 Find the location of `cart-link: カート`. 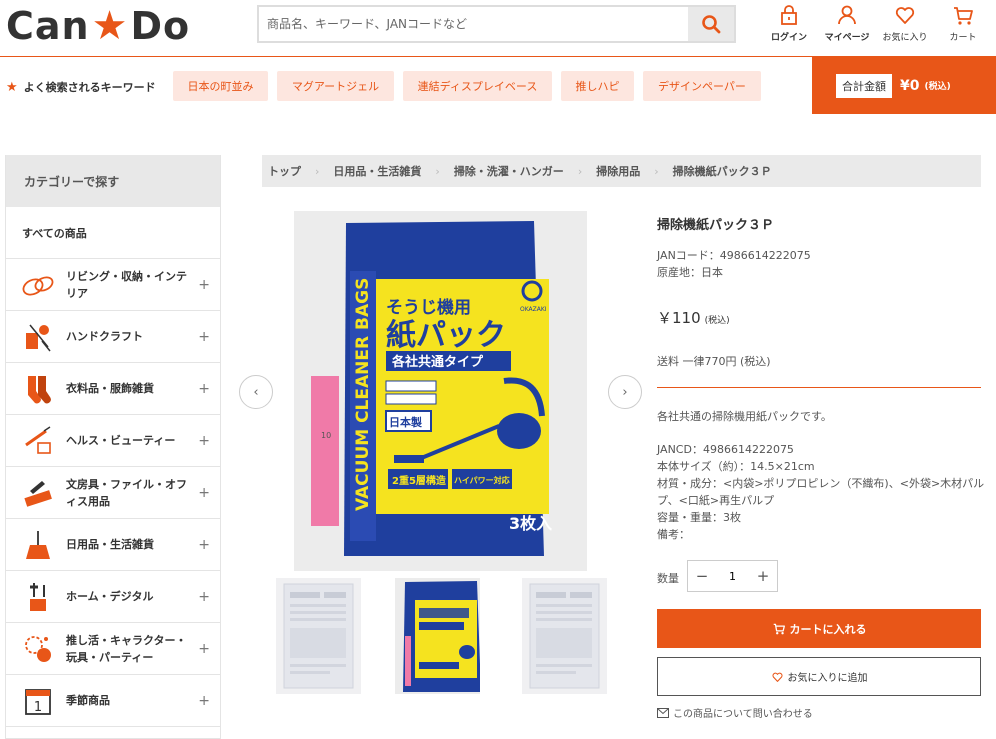

cart-link: カート is located at coordinates (963, 22).